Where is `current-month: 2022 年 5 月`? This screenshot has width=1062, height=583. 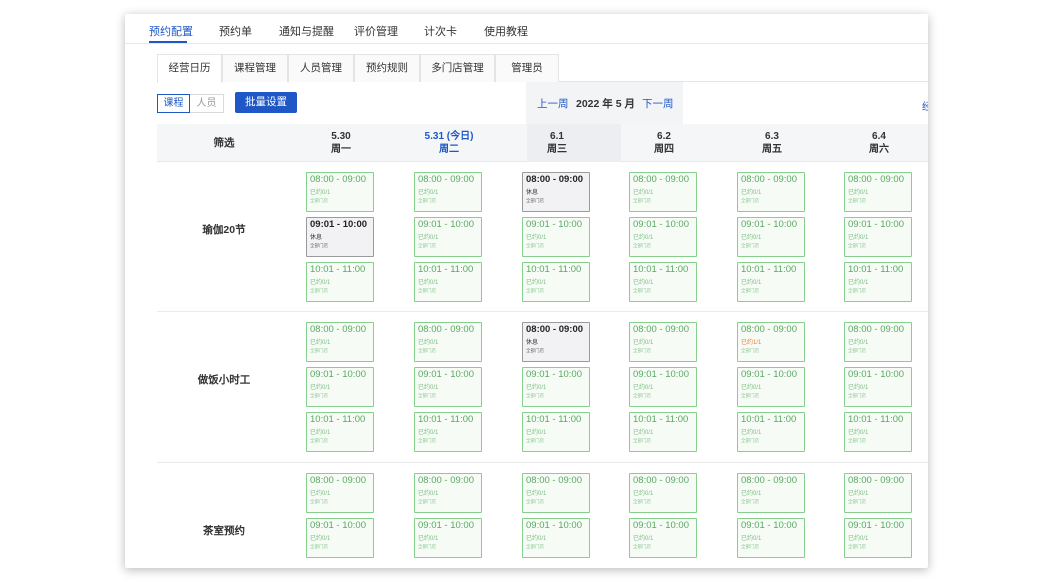
current-month: 2022 年 5 月 is located at coordinates (605, 104).